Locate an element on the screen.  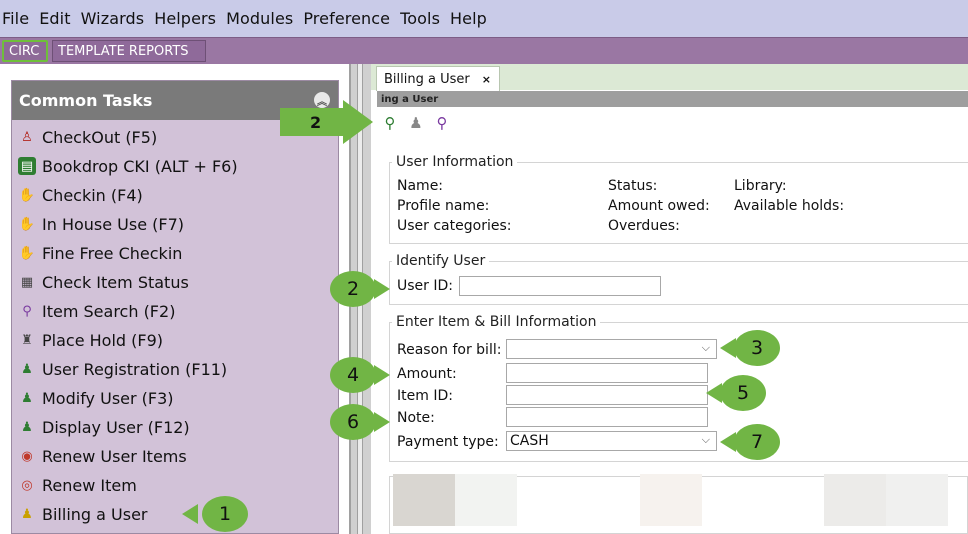
task-fine-free-checkin: ✋ Fine Free Checkin is located at coordinates (100, 253).